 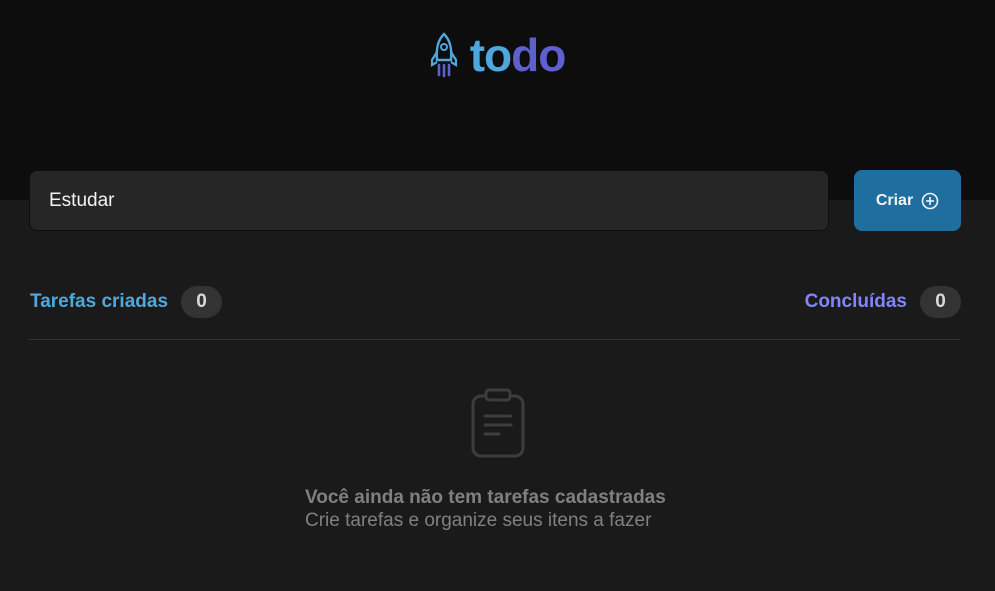 What do you see at coordinates (202, 302) in the screenshot?
I see `created-count-badge: 0` at bounding box center [202, 302].